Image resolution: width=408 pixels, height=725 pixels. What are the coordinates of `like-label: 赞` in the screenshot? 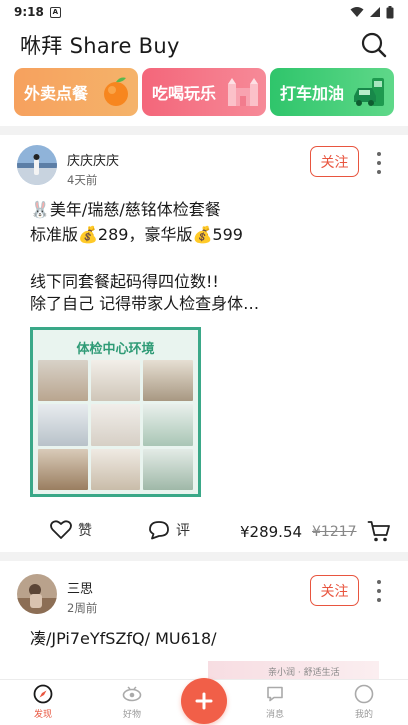 It's located at (85, 531).